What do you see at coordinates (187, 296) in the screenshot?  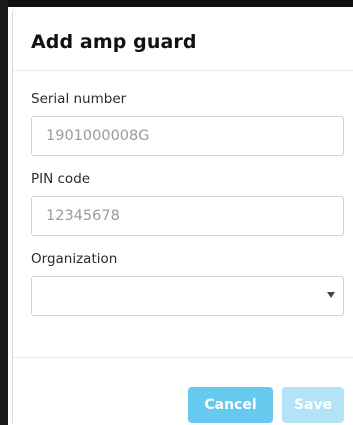 I see `organization-select` at bounding box center [187, 296].